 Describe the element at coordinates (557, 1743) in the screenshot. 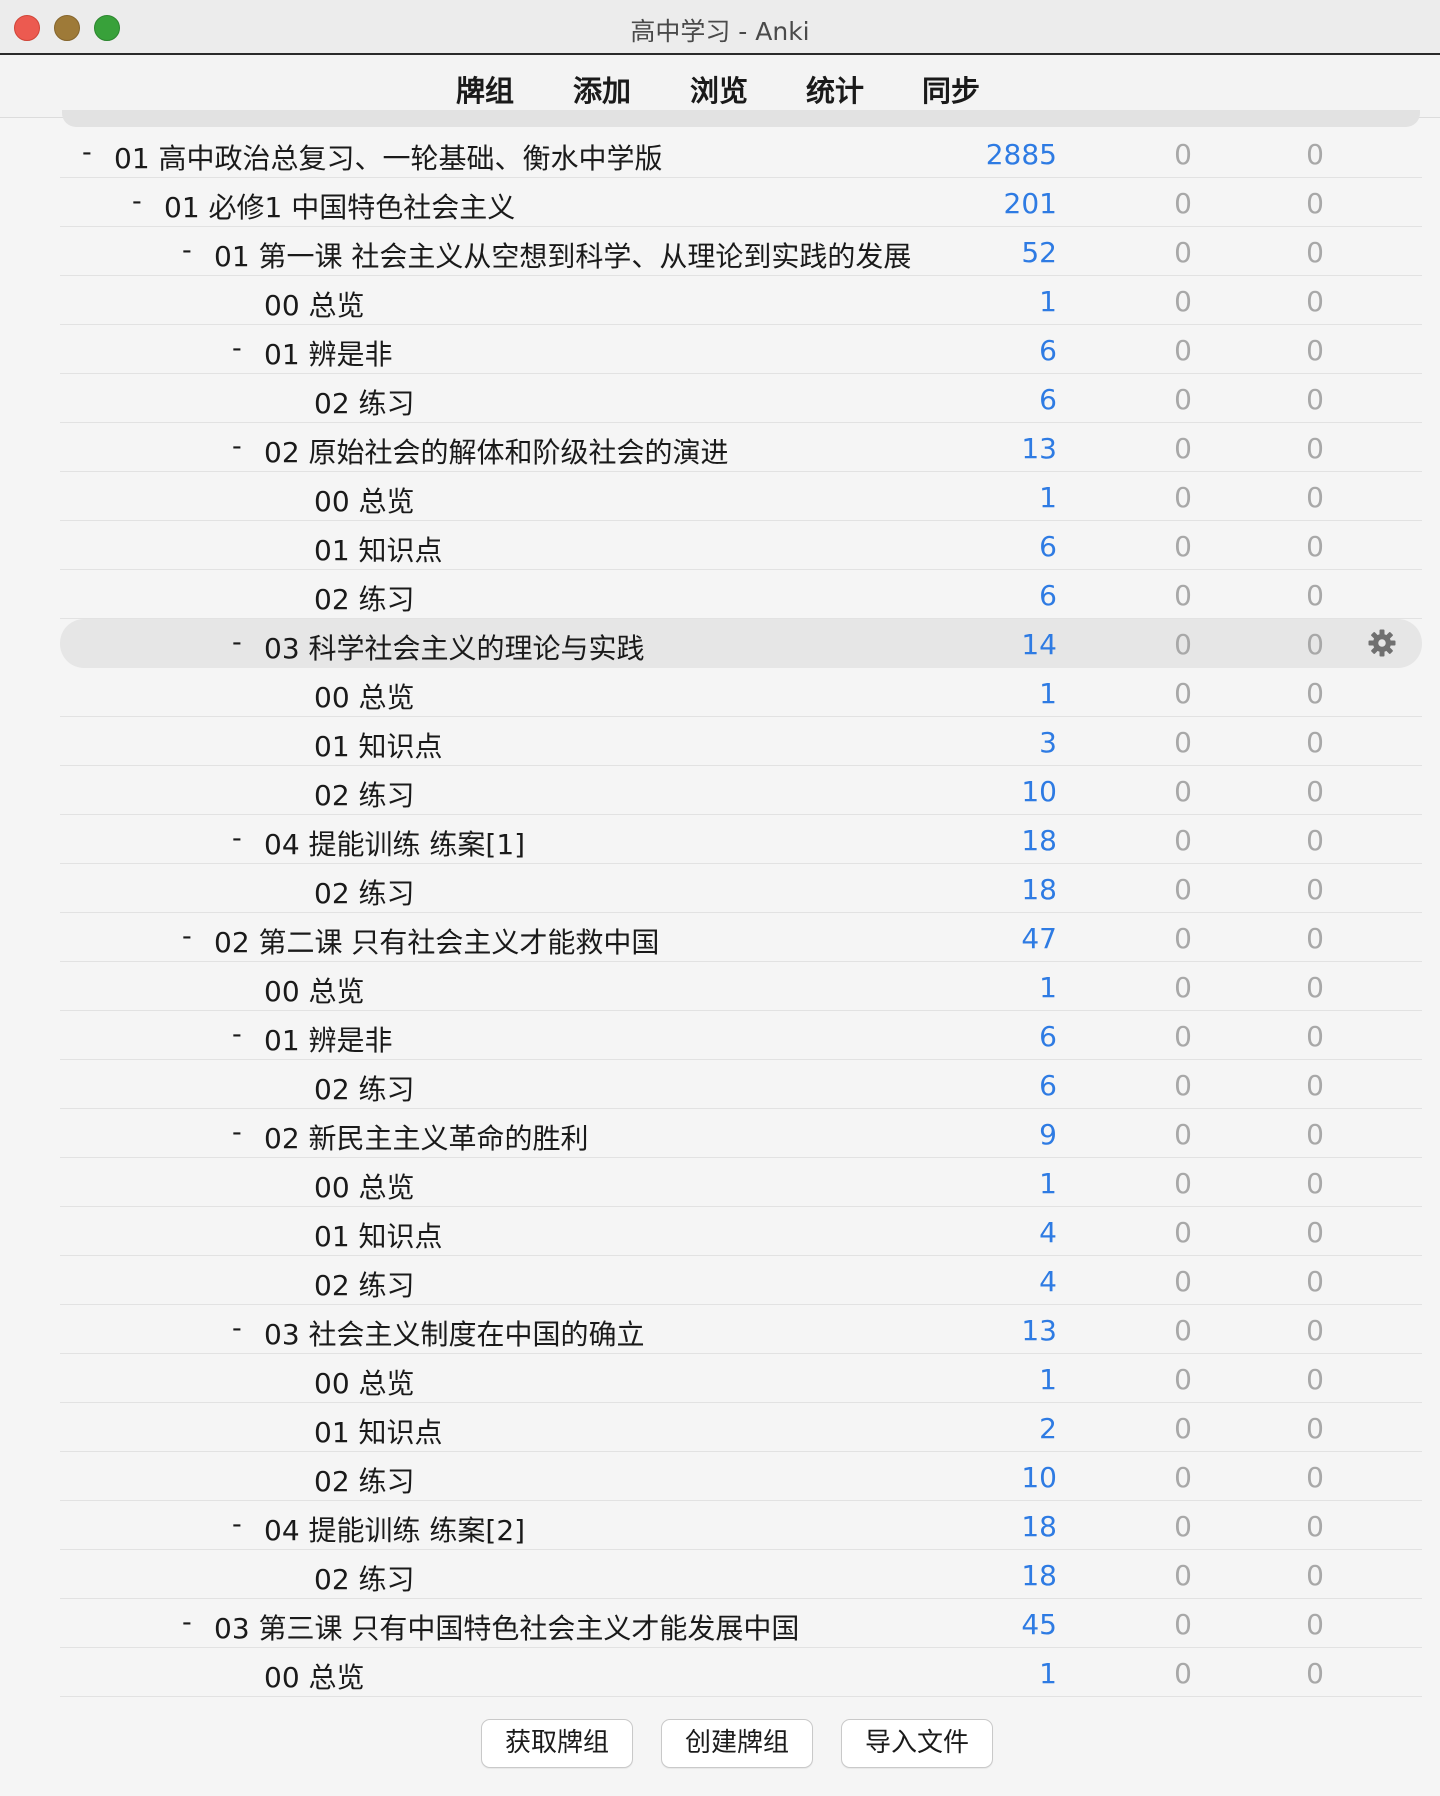

I see `get-shared-decks-button: 获取牌组` at that location.